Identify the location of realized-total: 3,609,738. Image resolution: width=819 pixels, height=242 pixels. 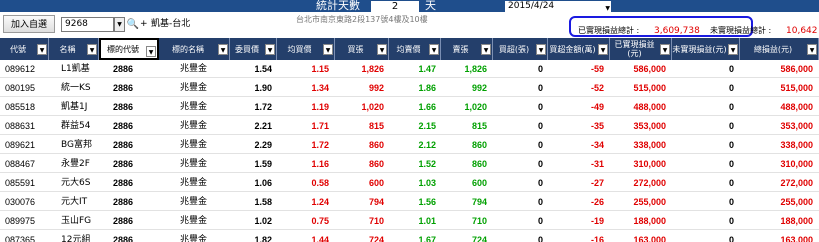
(677, 31).